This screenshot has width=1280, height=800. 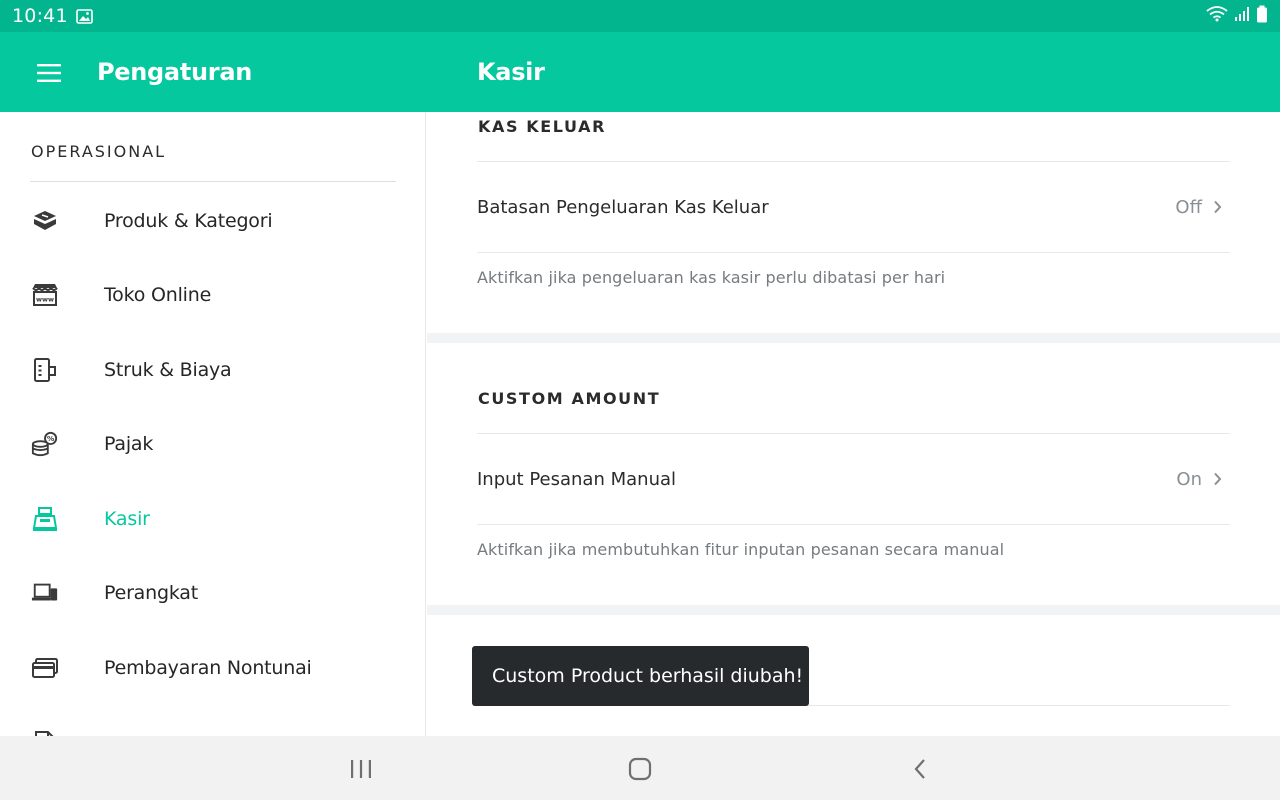 What do you see at coordinates (569, 398) in the screenshot?
I see `section-header-custom-amount: CUSTOM AMOUNT` at bounding box center [569, 398].